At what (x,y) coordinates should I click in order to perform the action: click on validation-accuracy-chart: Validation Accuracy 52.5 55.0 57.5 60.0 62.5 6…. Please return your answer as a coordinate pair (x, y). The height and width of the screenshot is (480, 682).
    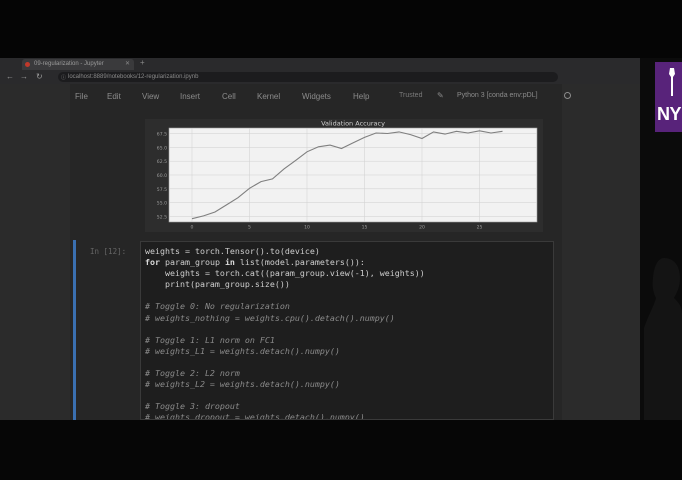
    Looking at the image, I should click on (347, 175).